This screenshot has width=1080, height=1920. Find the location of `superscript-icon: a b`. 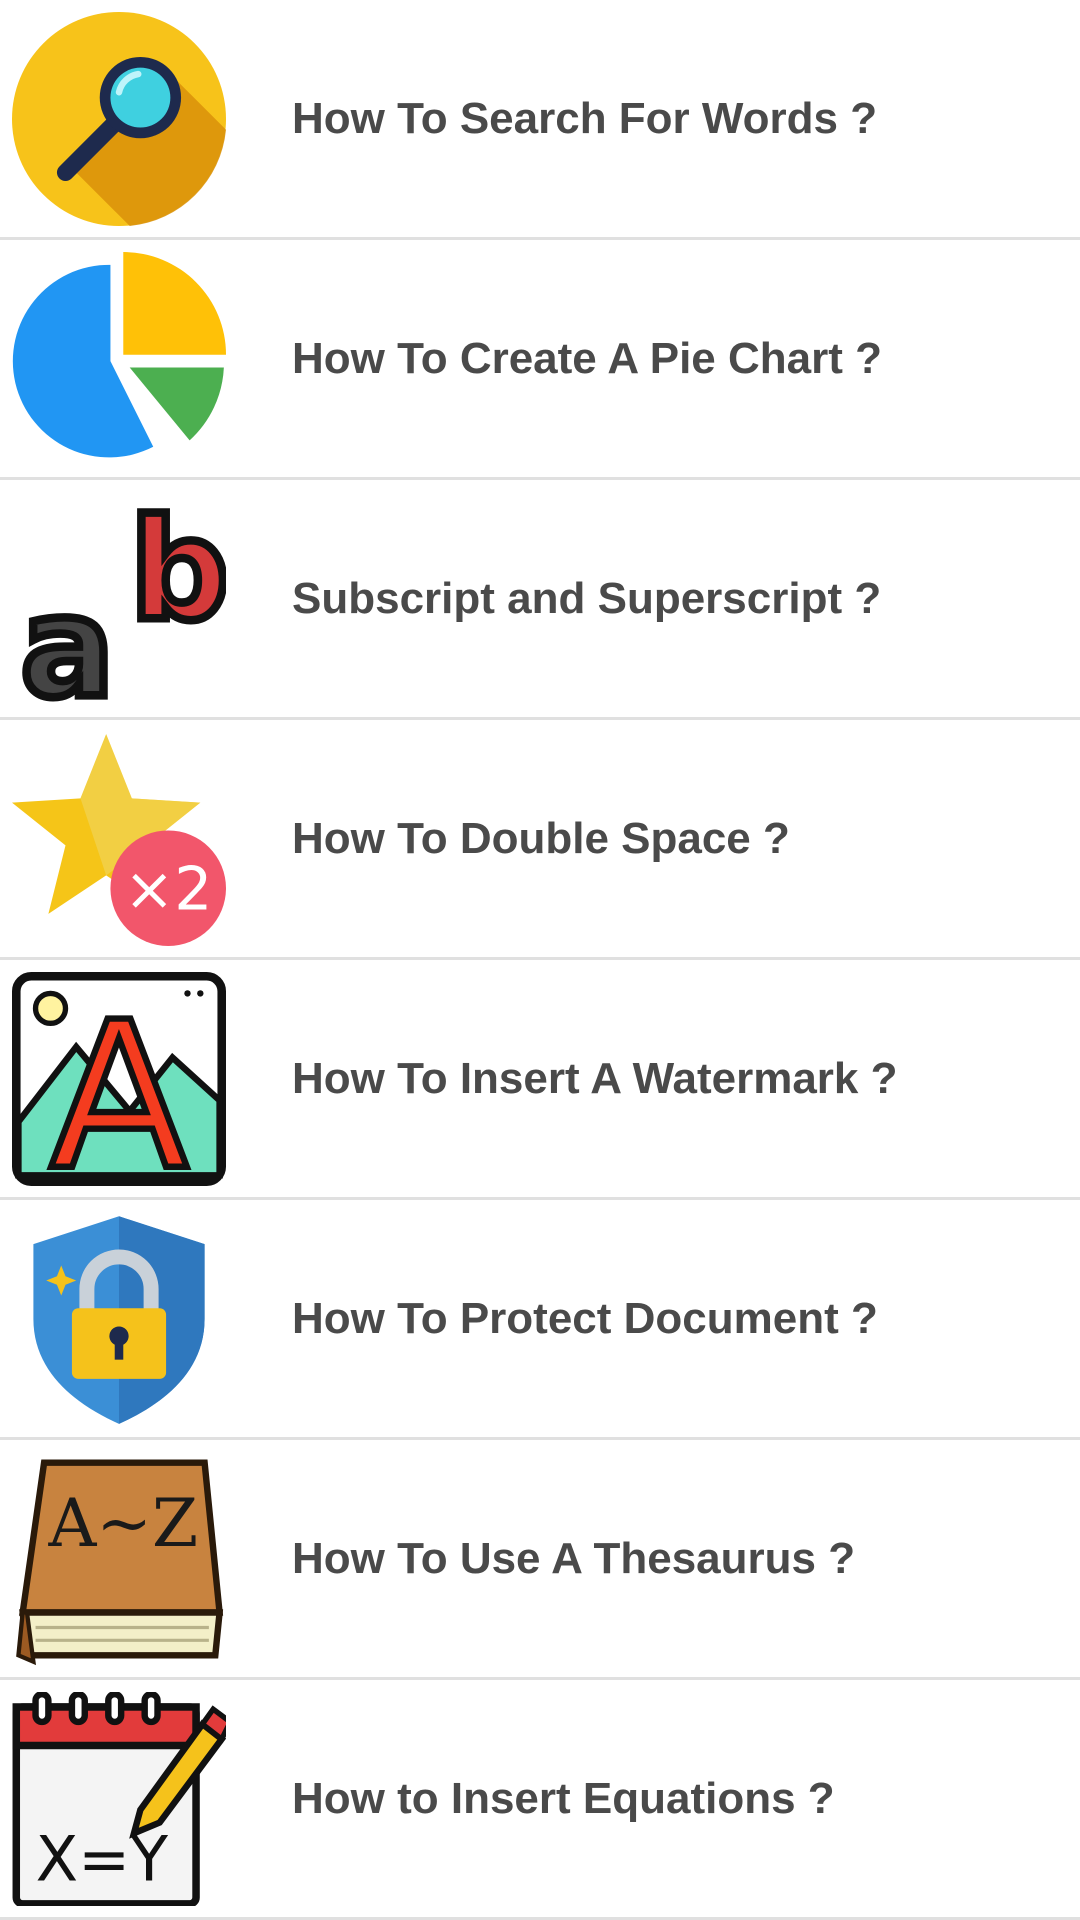

superscript-icon: a b is located at coordinates (119, 599).